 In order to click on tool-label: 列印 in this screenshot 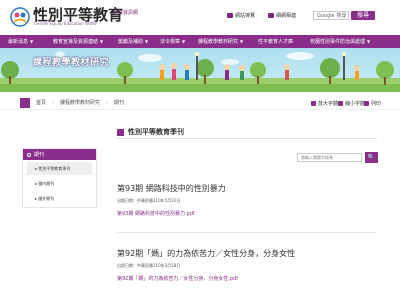, I will do `click(376, 104)`.